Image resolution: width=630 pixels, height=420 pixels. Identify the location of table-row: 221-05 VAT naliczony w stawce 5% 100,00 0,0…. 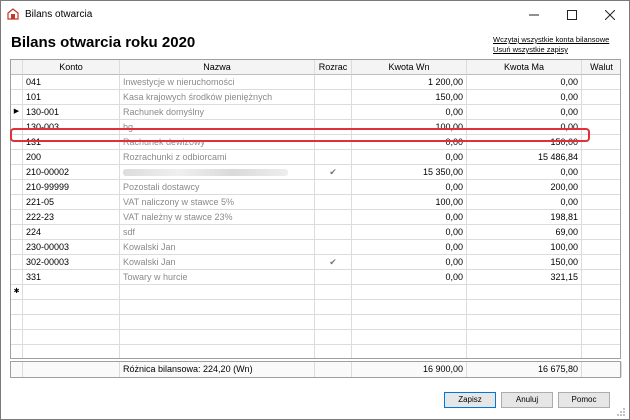
(315, 202).